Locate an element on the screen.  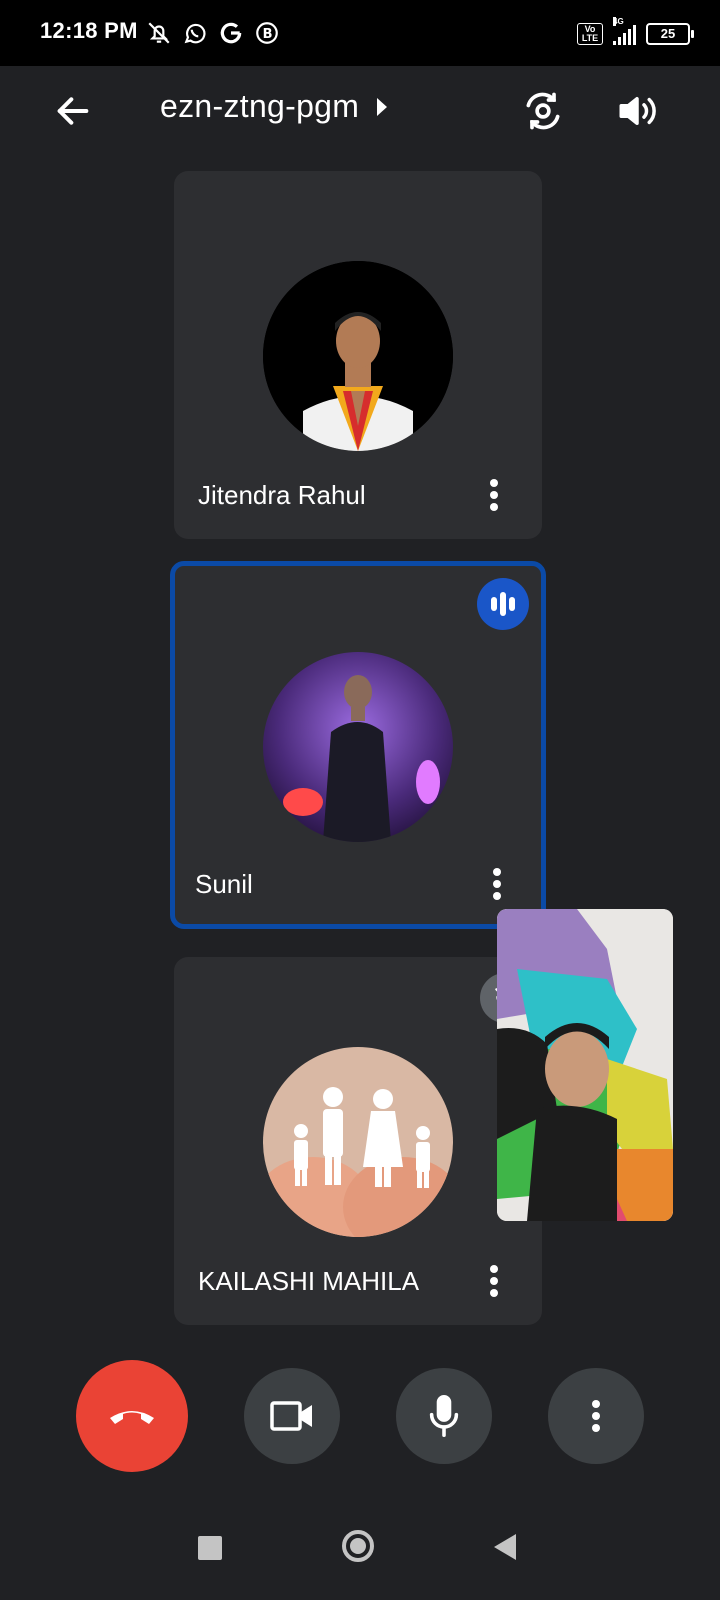
battery-icon: 25 is located at coordinates (670, 34).